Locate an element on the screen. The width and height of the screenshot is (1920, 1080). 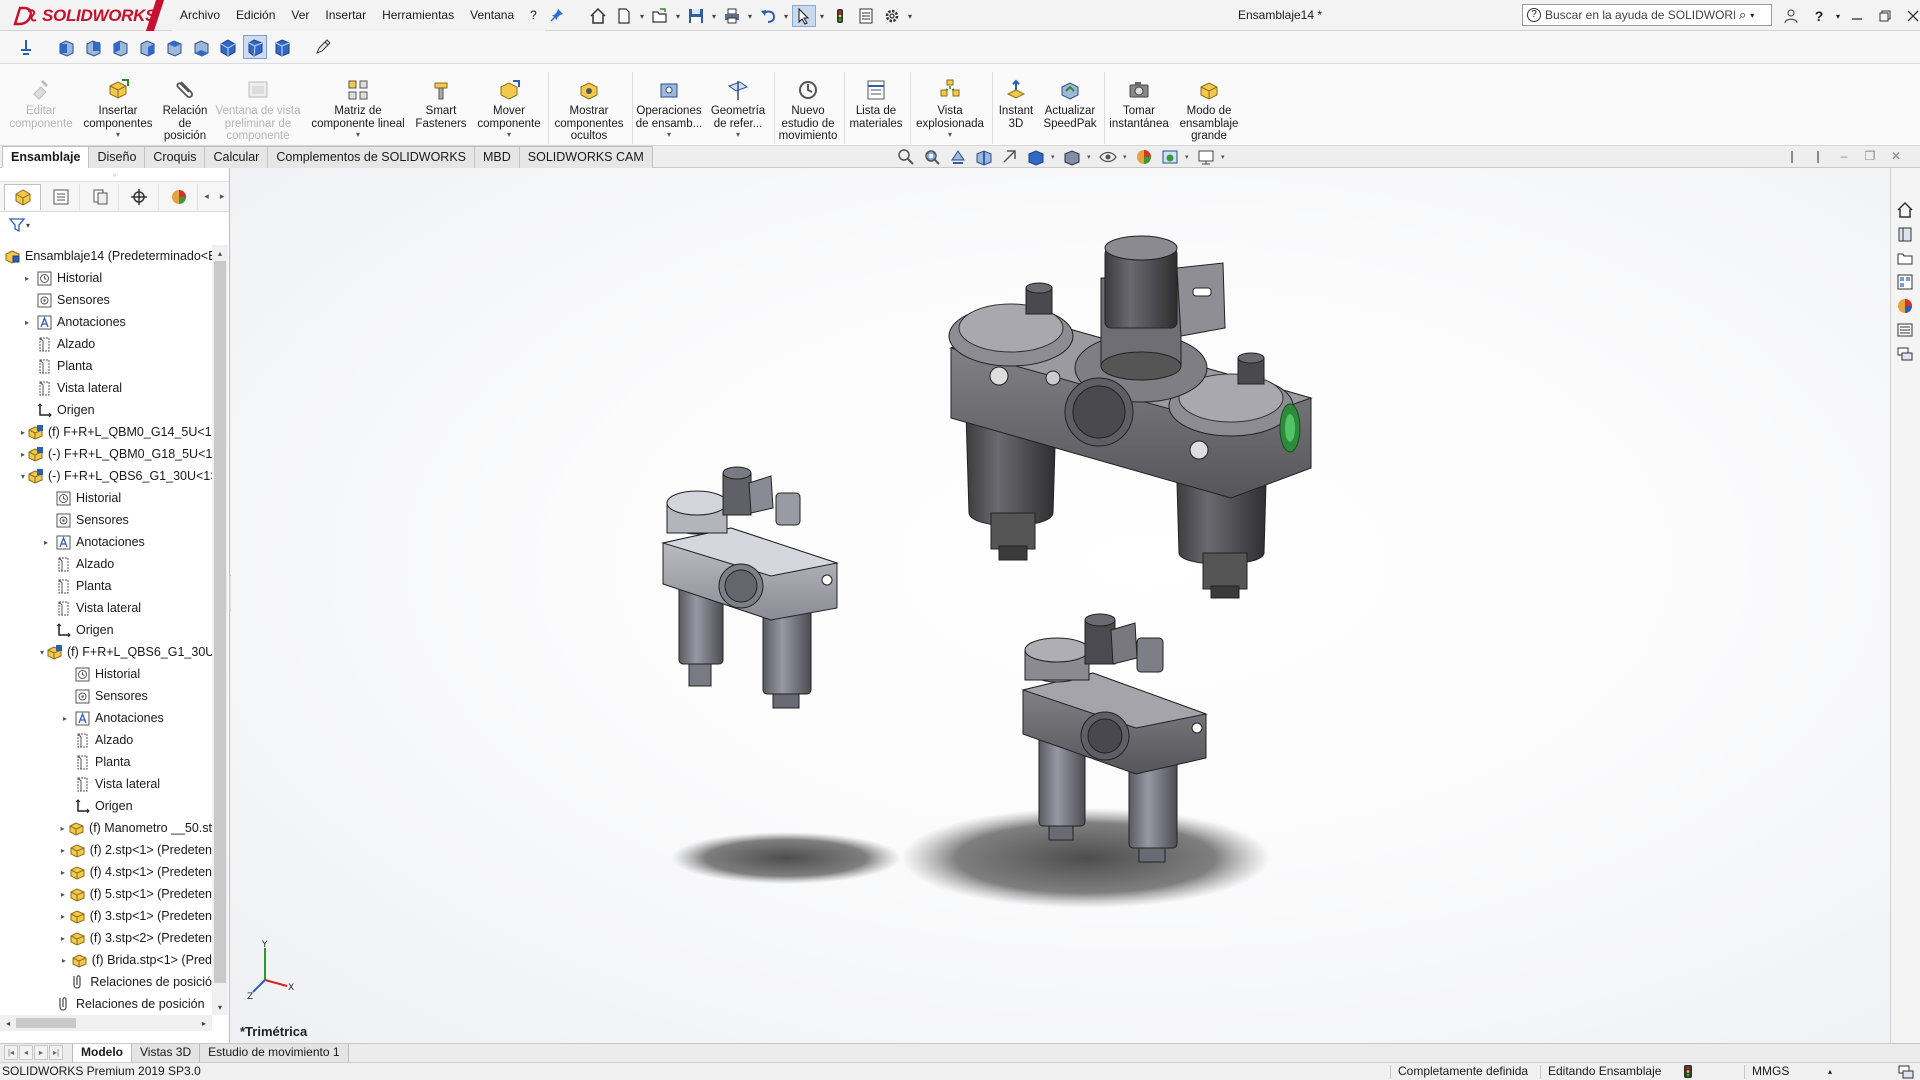
help-search-box: ? ⌕ ▾ is located at coordinates (1647, 15).